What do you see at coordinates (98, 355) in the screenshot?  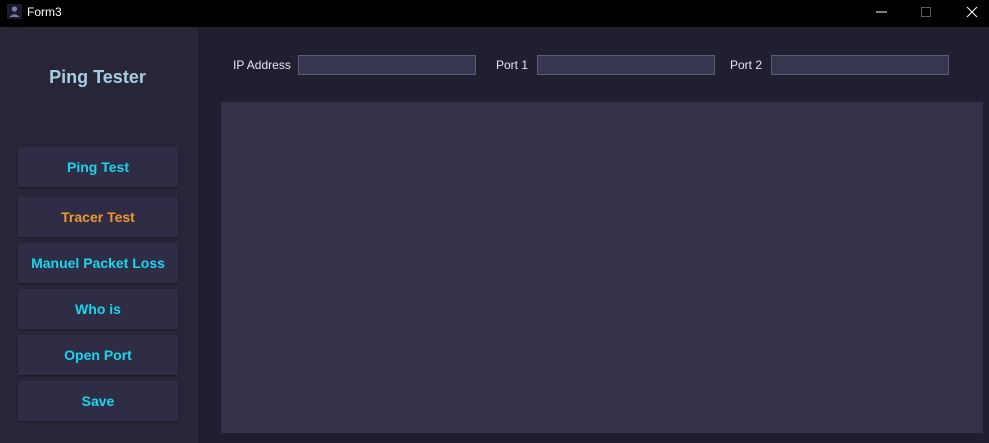 I see `open-port-button: Open Port` at bounding box center [98, 355].